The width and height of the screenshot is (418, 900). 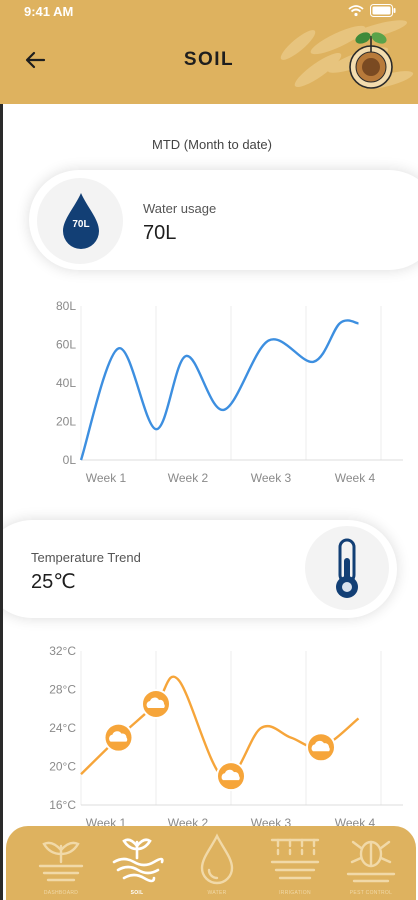 What do you see at coordinates (223, 220) in the screenshot?
I see `water-usage-card: 70L Water usage 70L` at bounding box center [223, 220].